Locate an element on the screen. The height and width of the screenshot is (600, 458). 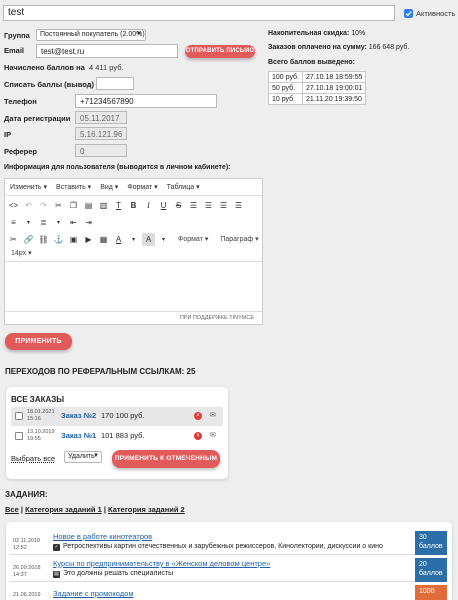
link-icon: 🔗 is located at coordinates (28, 239).